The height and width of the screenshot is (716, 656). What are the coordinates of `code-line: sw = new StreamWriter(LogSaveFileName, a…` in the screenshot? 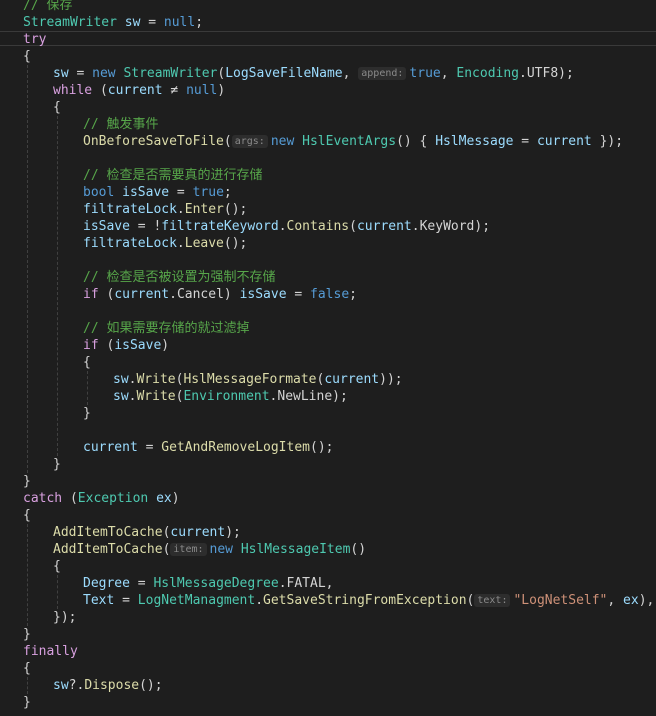 It's located at (328, 73).